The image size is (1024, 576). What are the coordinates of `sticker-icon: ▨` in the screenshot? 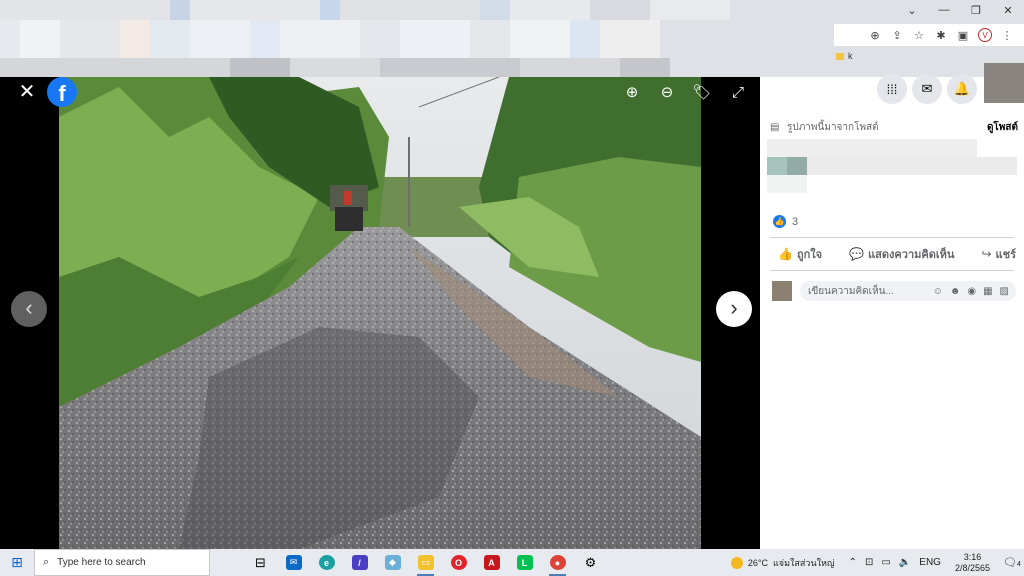 It's located at (1004, 291).